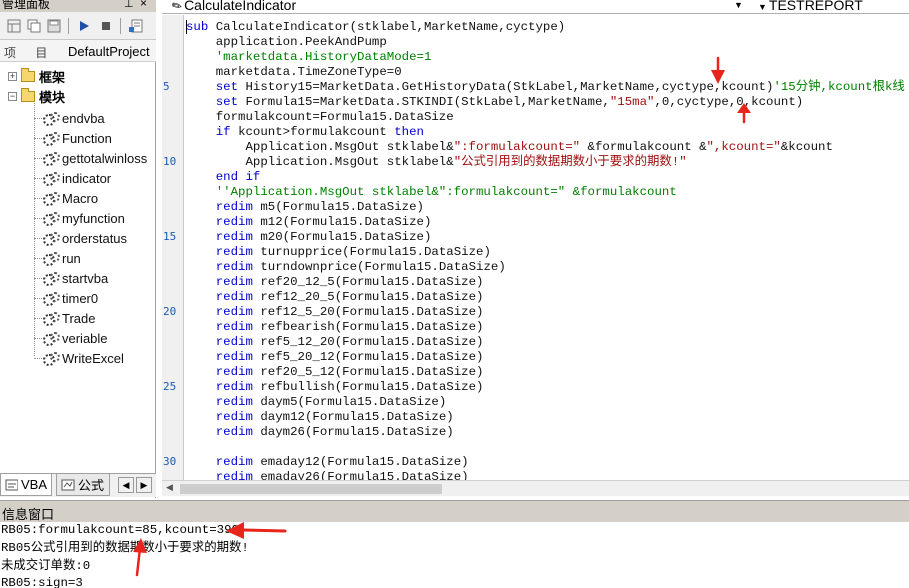  I want to click on procedure-name: CalculateIndicator, so click(240, 6).